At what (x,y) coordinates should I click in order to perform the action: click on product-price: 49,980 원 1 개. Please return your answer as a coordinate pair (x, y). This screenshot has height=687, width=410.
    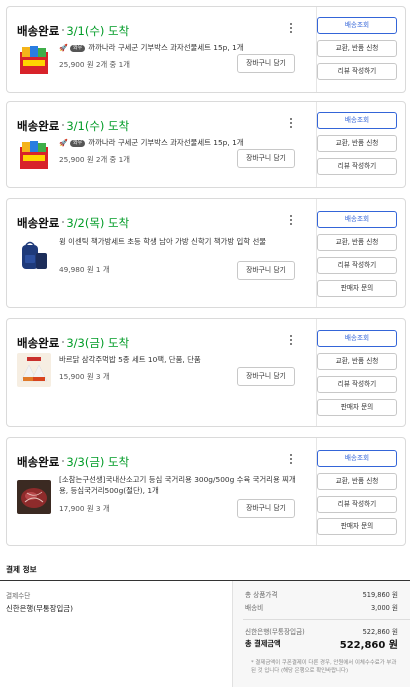
    Looking at the image, I should click on (84, 269).